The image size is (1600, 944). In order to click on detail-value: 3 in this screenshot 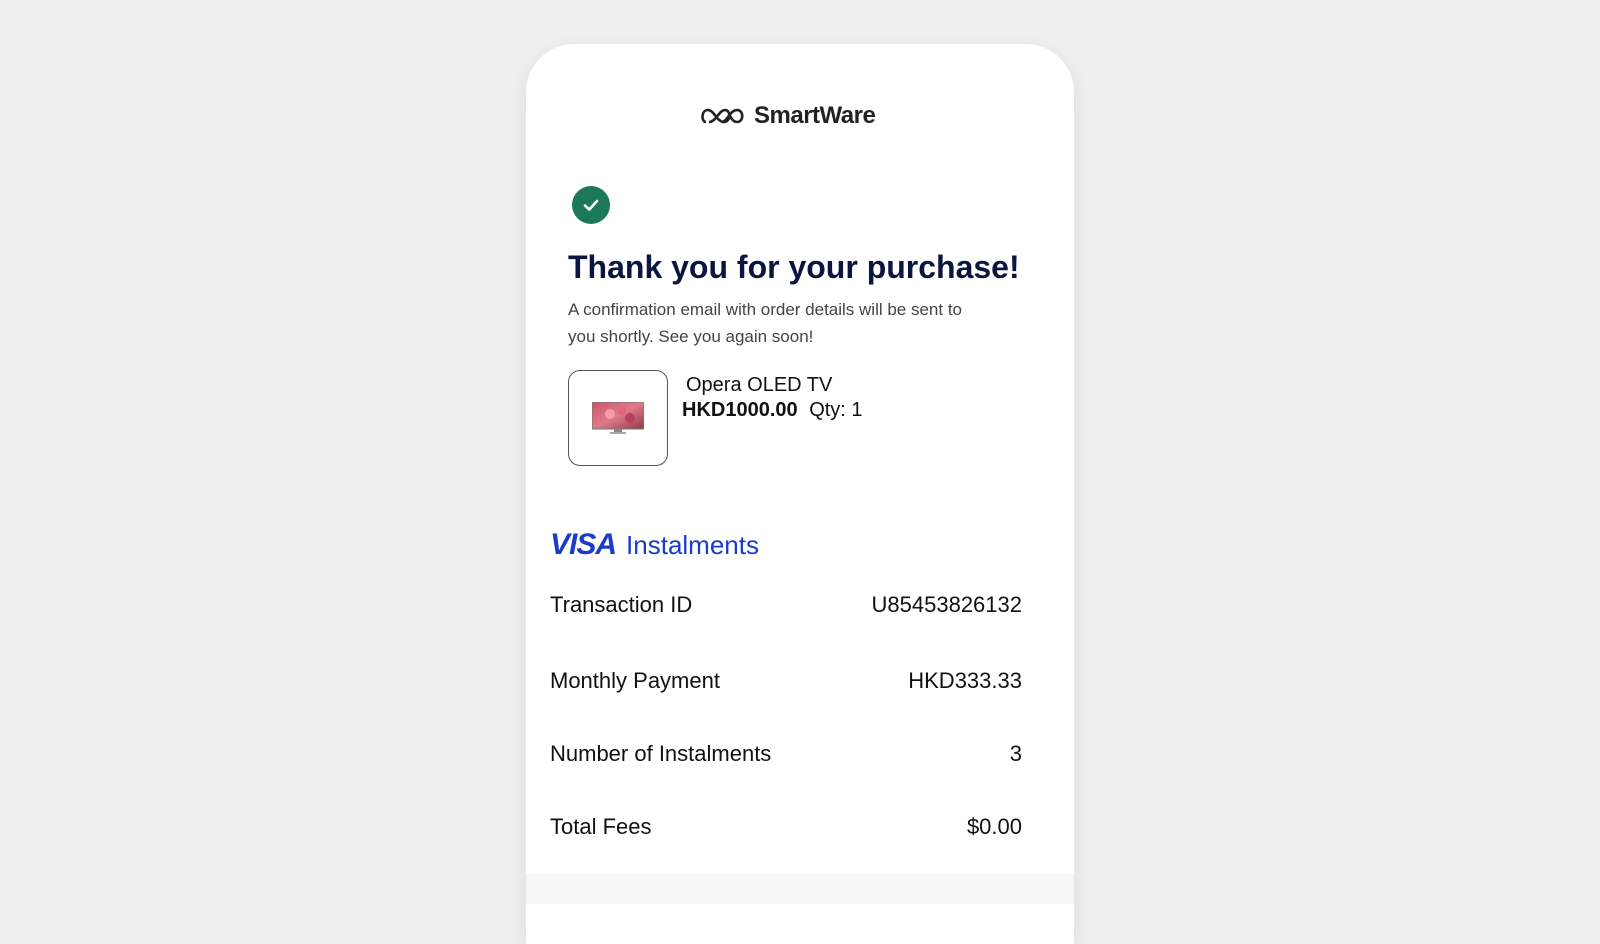, I will do `click(1015, 753)`.